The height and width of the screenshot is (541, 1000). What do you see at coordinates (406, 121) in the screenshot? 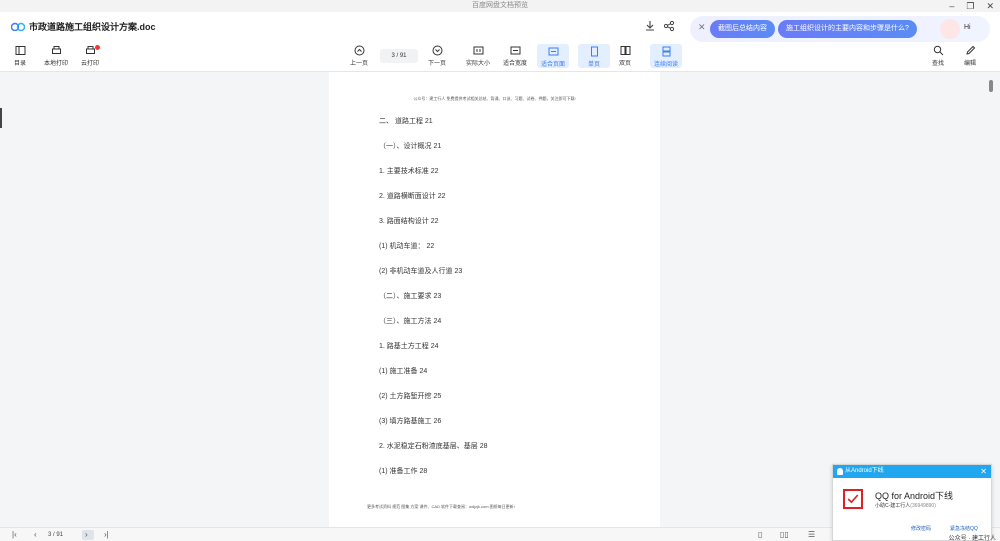
I see `toc-line: 二、 道路工程 21` at bounding box center [406, 121].